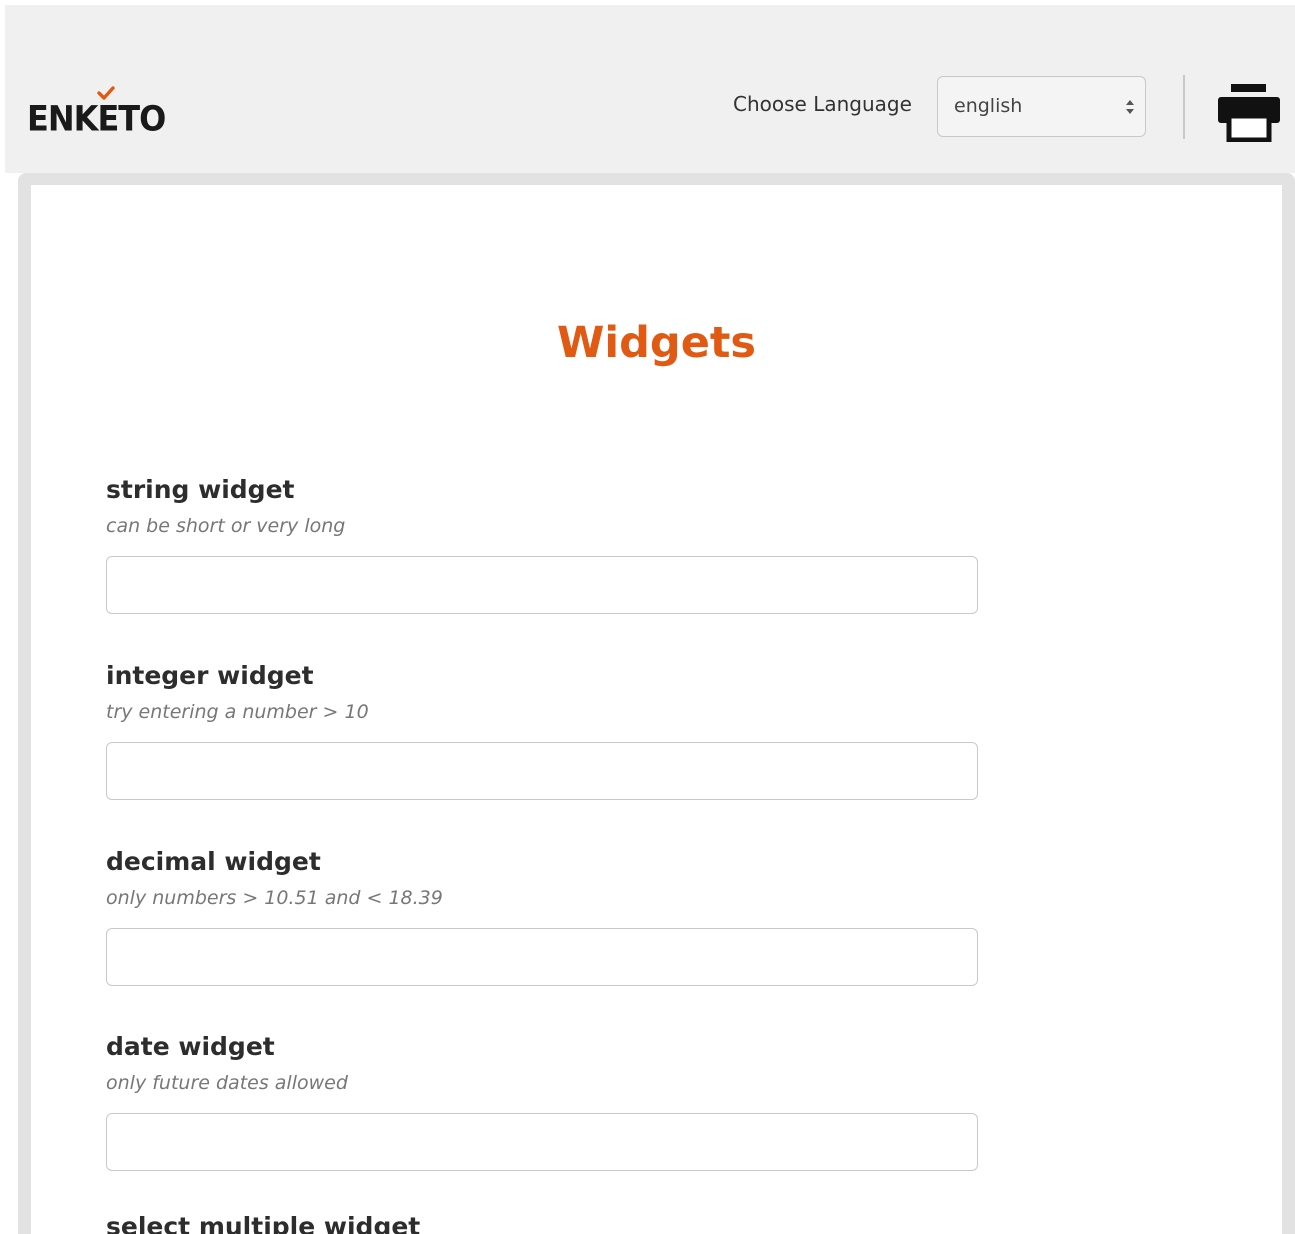  Describe the element at coordinates (1184, 107) in the screenshot. I see `header-divider` at that location.